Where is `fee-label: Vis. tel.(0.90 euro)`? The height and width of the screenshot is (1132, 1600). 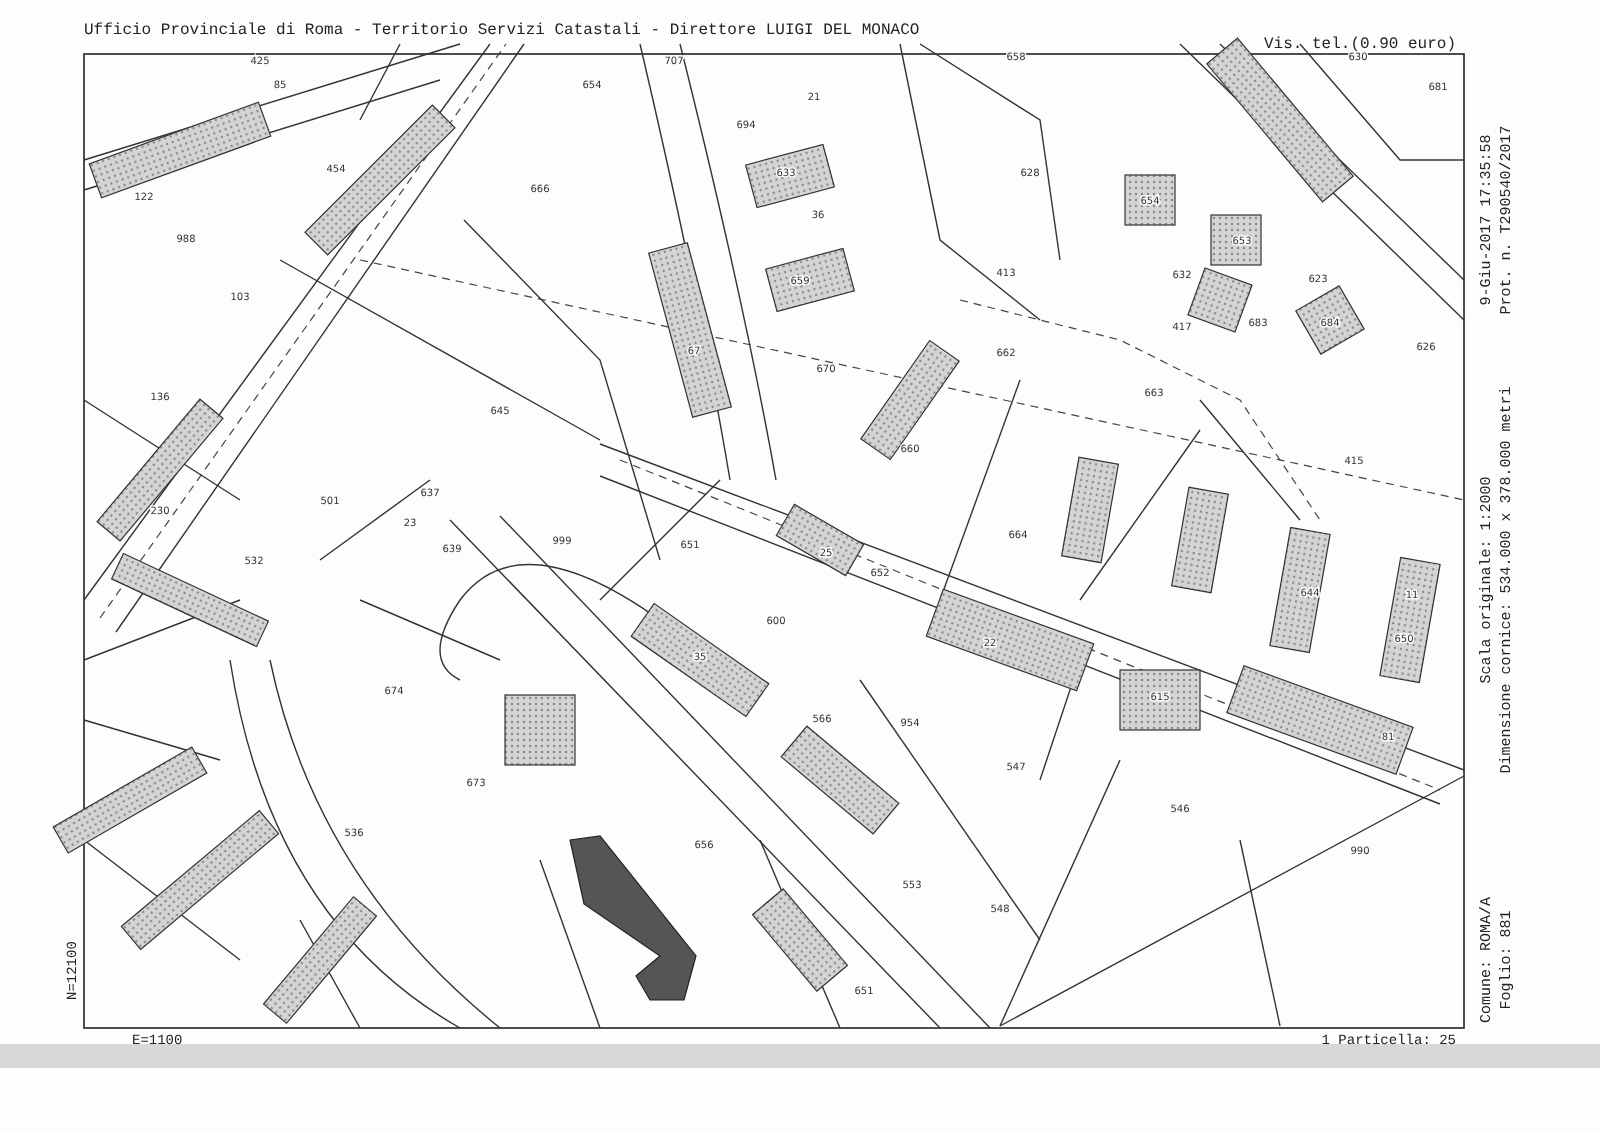
fee-label: Vis. tel.(0.90 euro) is located at coordinates (1359, 45).